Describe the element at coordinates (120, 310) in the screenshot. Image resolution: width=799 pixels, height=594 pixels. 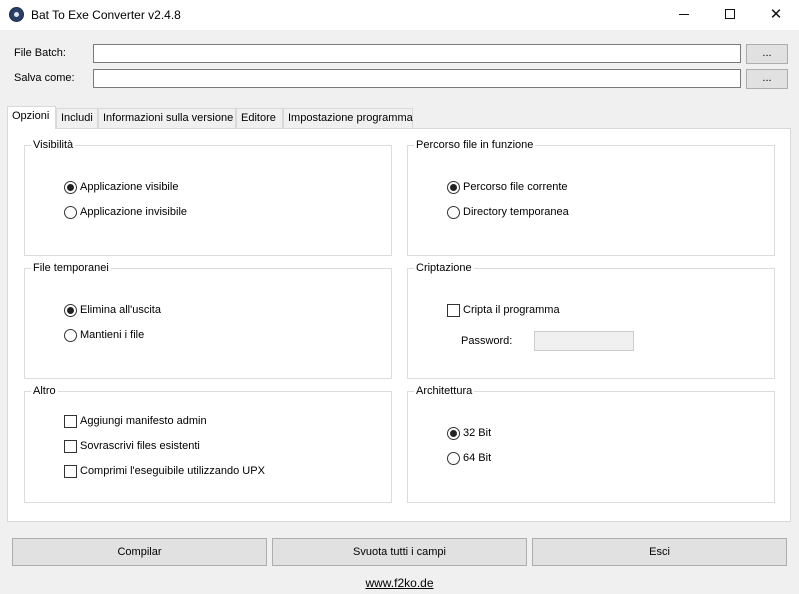
I see `delete-on-exit-label: Elimina all'uscita` at that location.